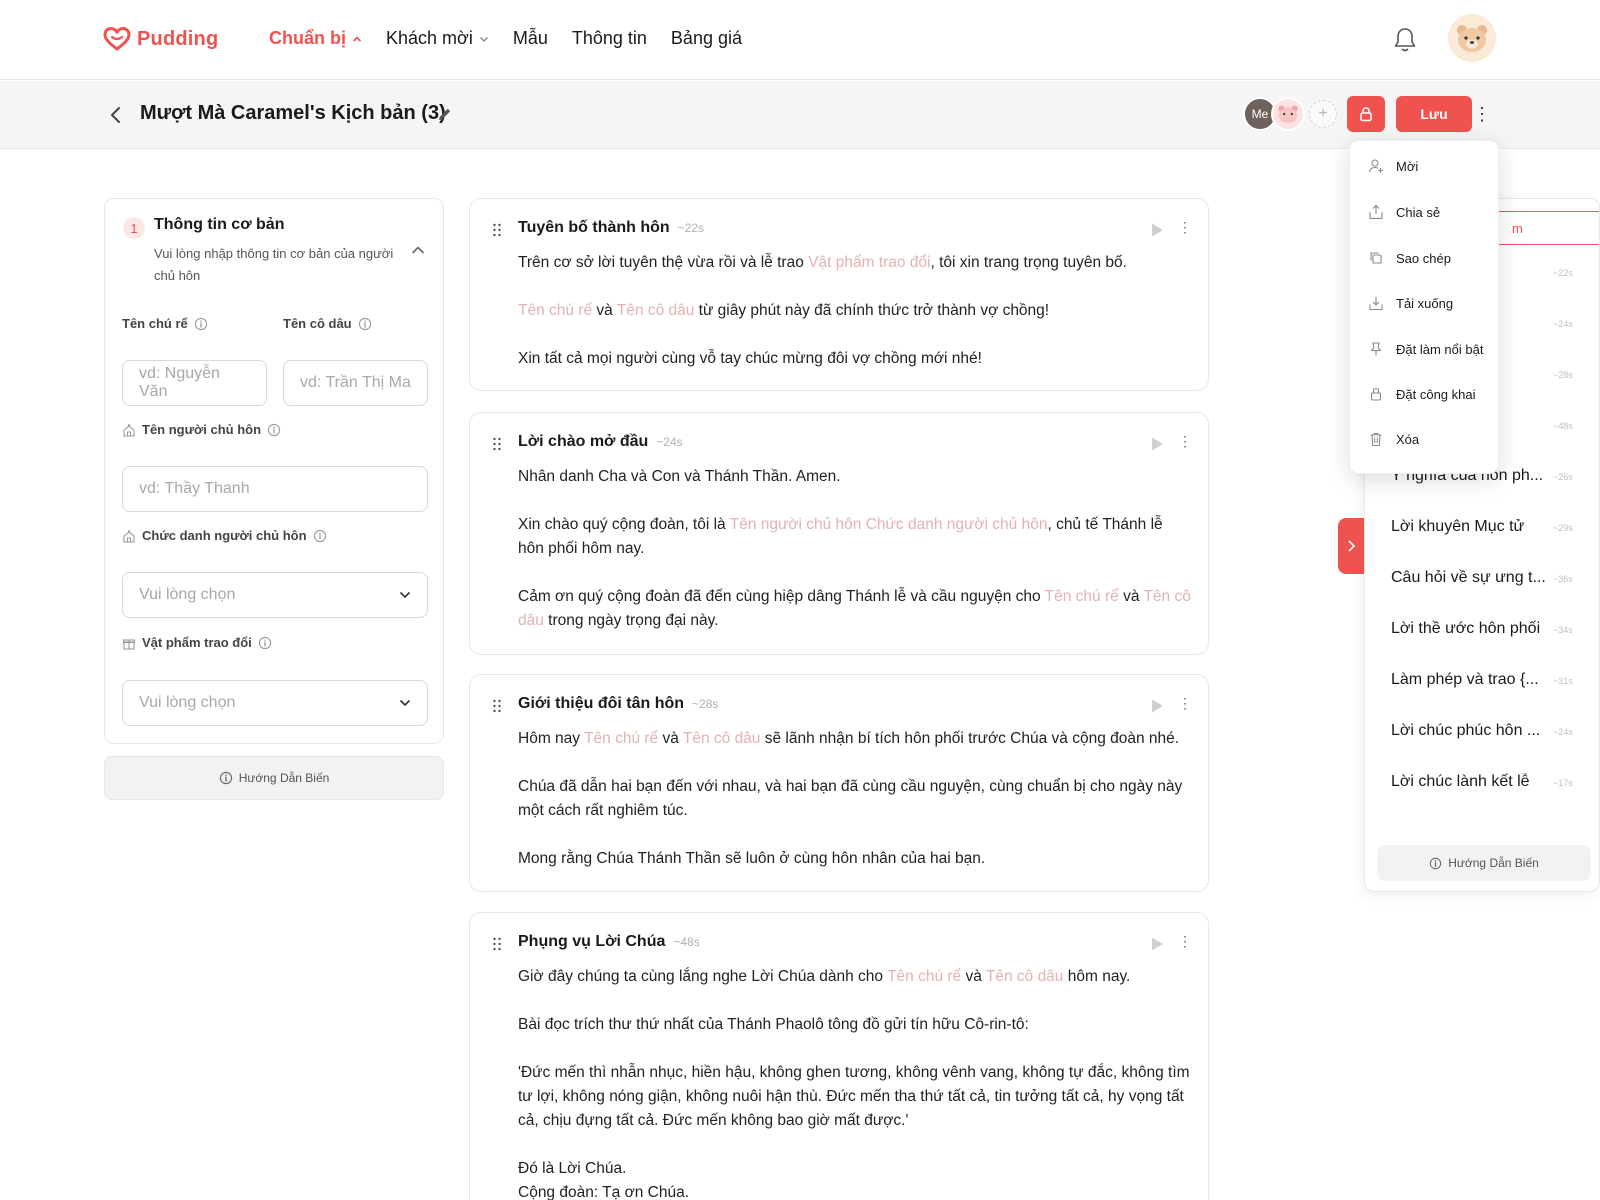 The height and width of the screenshot is (1200, 1600). I want to click on nav-item-prepare: Chuẩn bị, so click(315, 38).